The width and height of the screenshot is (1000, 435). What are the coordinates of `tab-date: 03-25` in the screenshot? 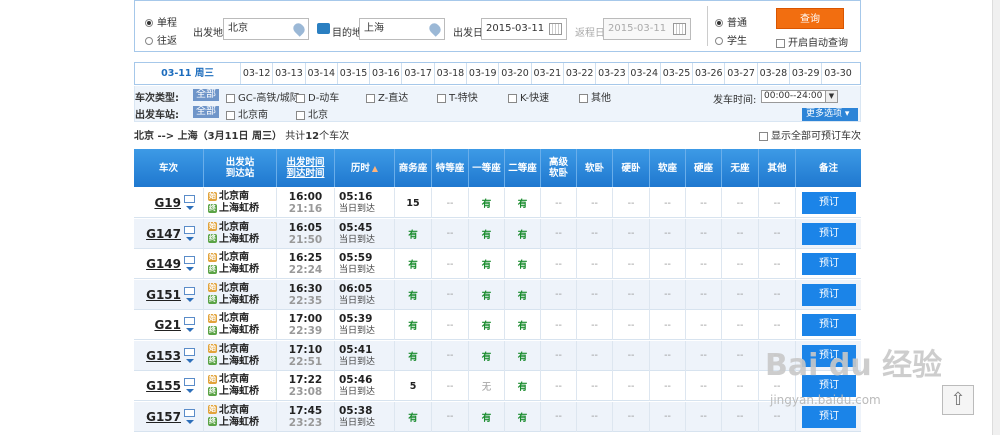 It's located at (675, 73).